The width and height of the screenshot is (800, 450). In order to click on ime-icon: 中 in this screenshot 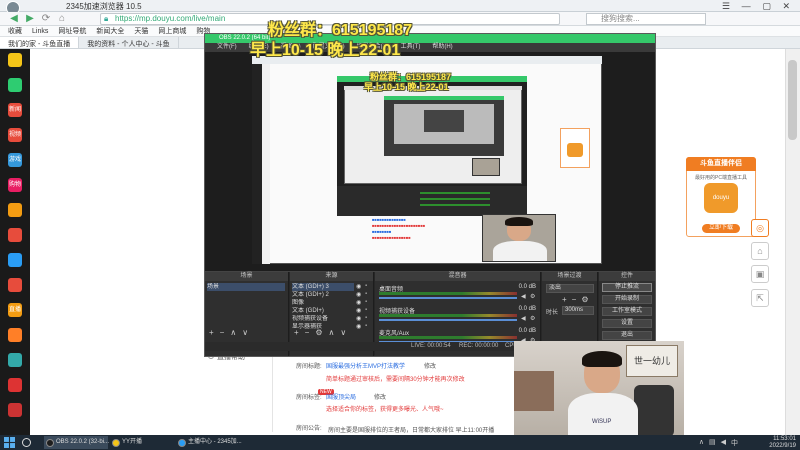, I will do `click(734, 443)`.